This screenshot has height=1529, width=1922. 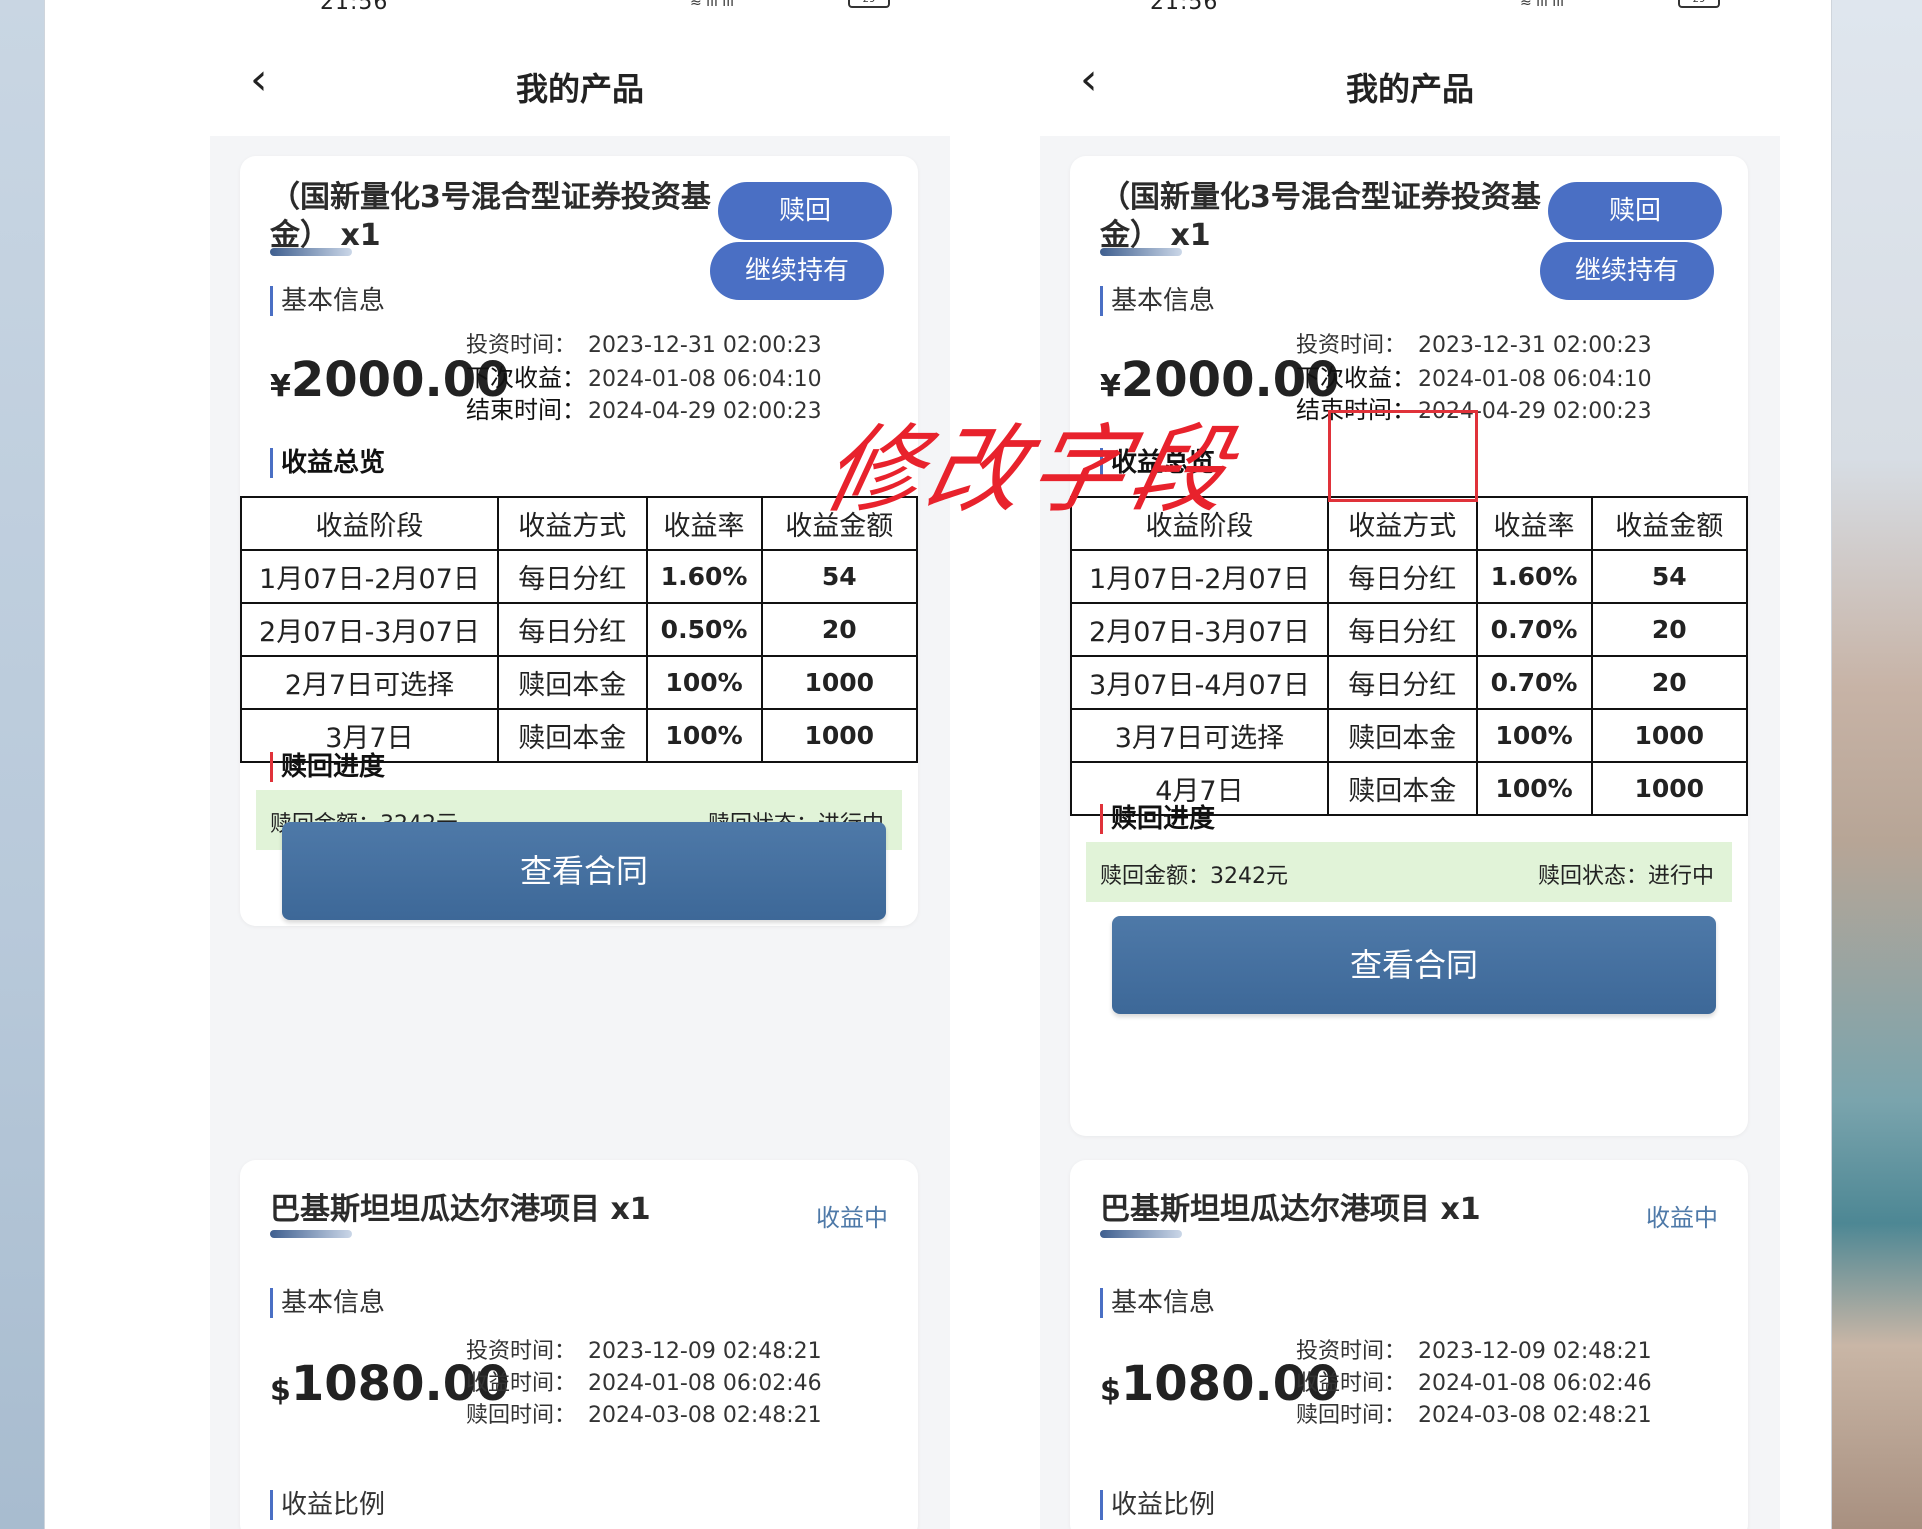 I want to click on table-row: 3月07日-4月07日 每日分红 0.70% 20, so click(x=1409, y=682).